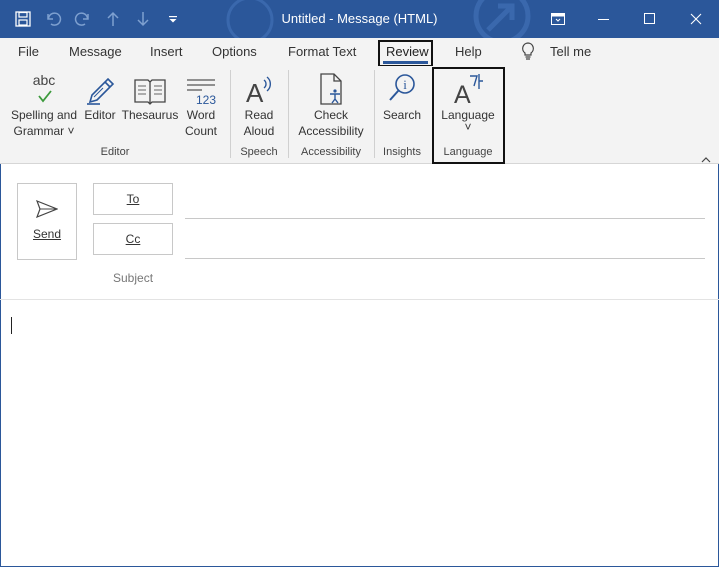  I want to click on background-decoration-icon, so click(378, 19).